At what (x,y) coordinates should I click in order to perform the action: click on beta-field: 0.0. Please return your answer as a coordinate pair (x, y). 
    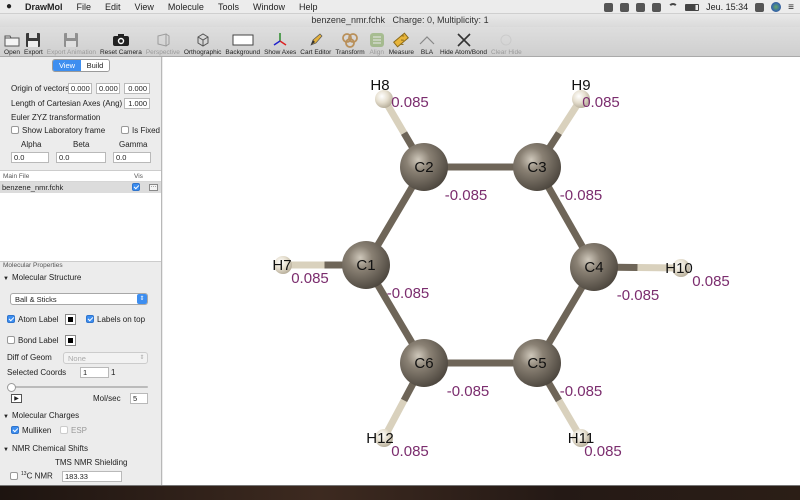
    Looking at the image, I should click on (81, 157).